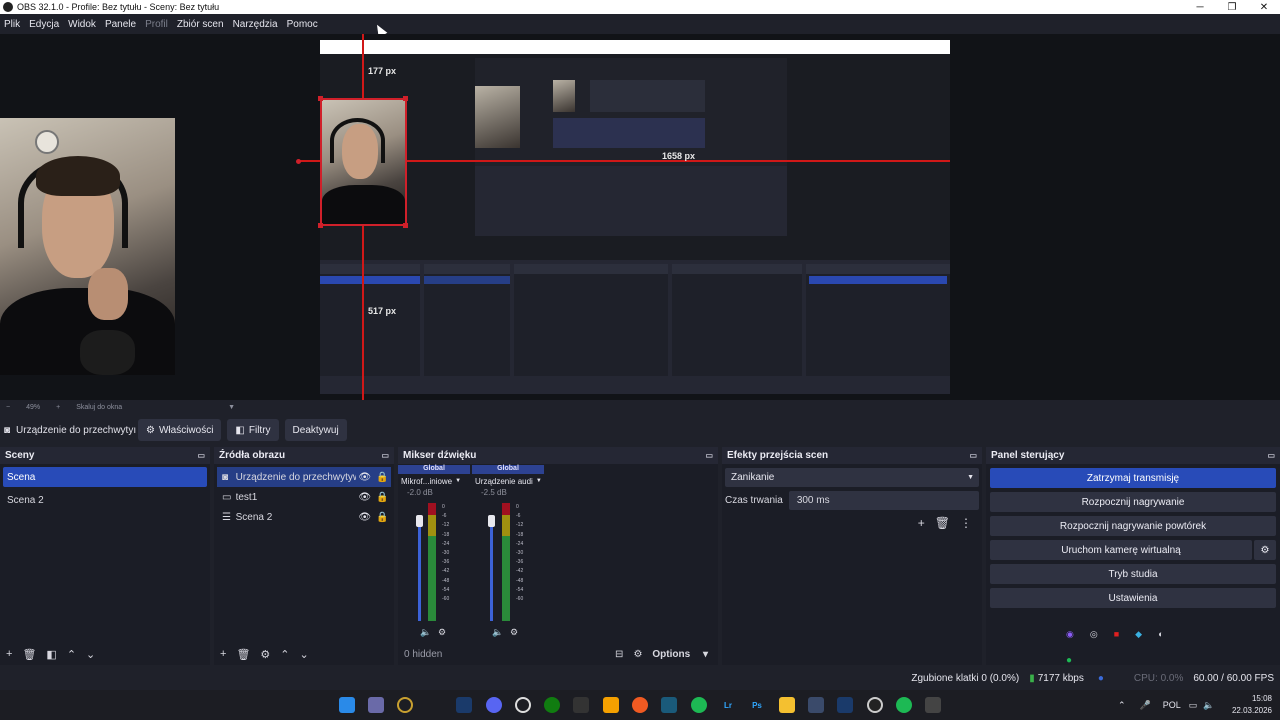  Describe the element at coordinates (156, 24) in the screenshot. I see `menu-profile: Profil` at that location.